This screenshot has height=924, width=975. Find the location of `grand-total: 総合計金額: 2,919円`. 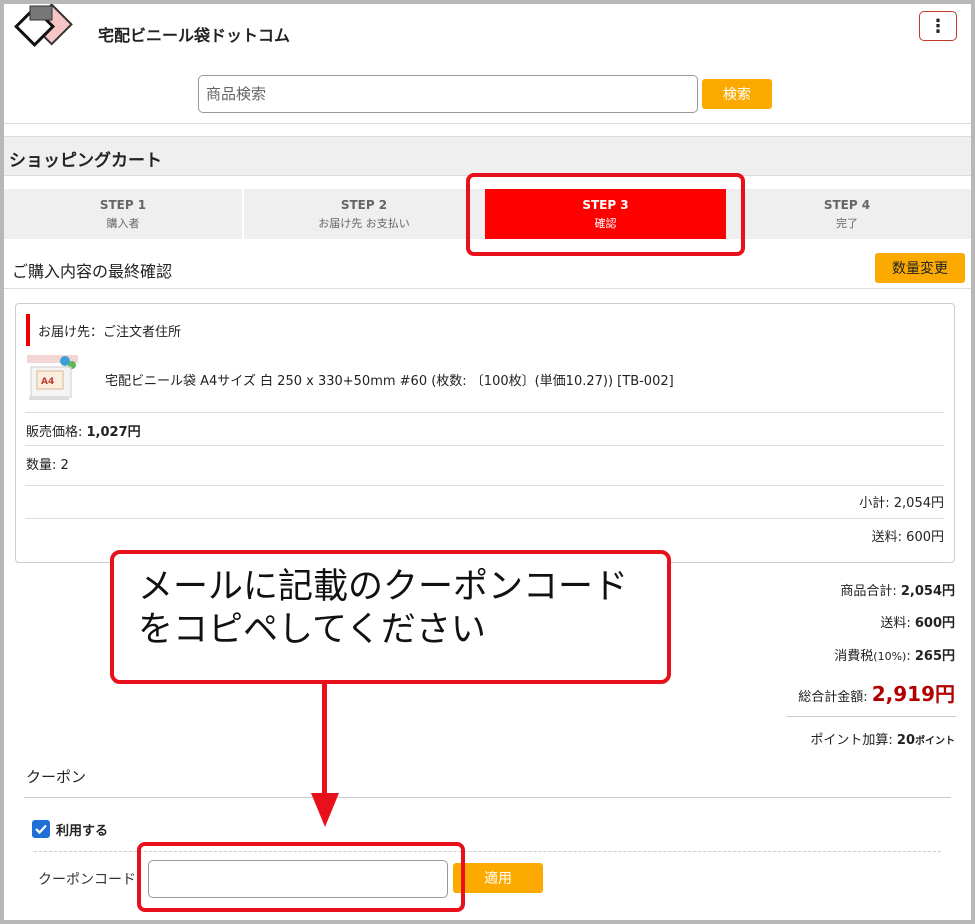

grand-total: 総合計金額: 2,919円 is located at coordinates (876, 692).